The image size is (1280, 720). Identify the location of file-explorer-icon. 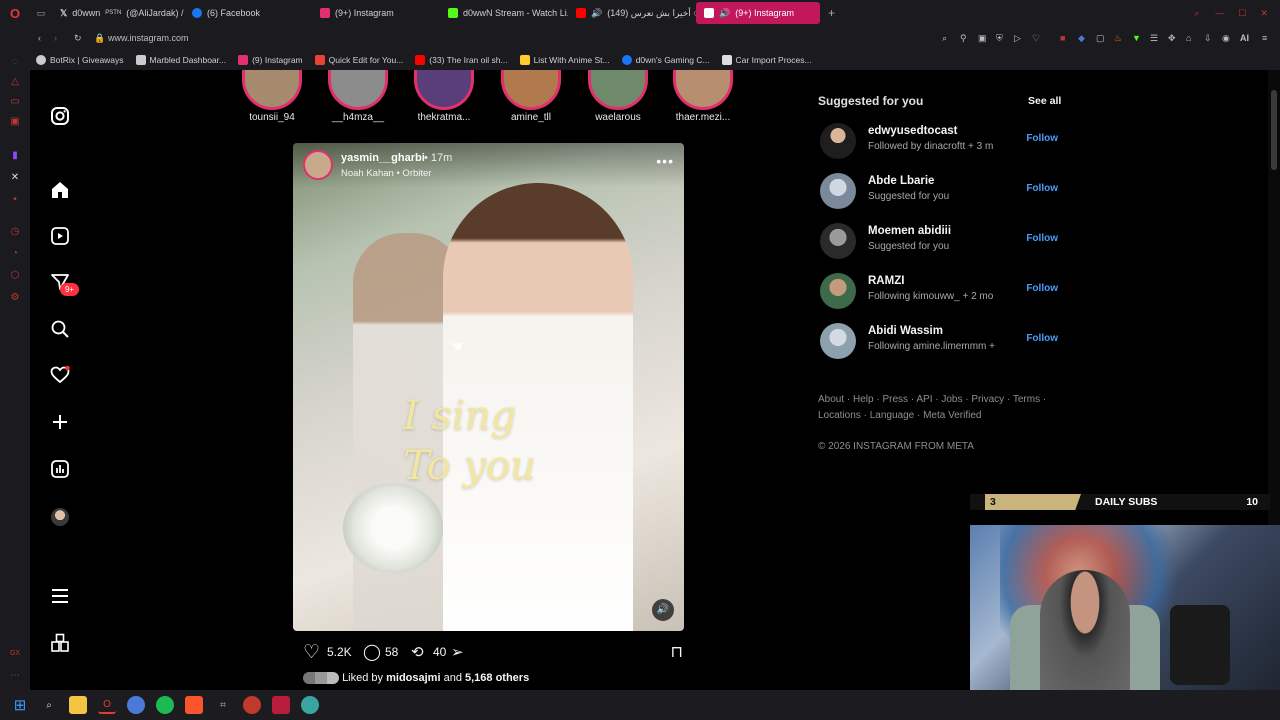
(78, 705).